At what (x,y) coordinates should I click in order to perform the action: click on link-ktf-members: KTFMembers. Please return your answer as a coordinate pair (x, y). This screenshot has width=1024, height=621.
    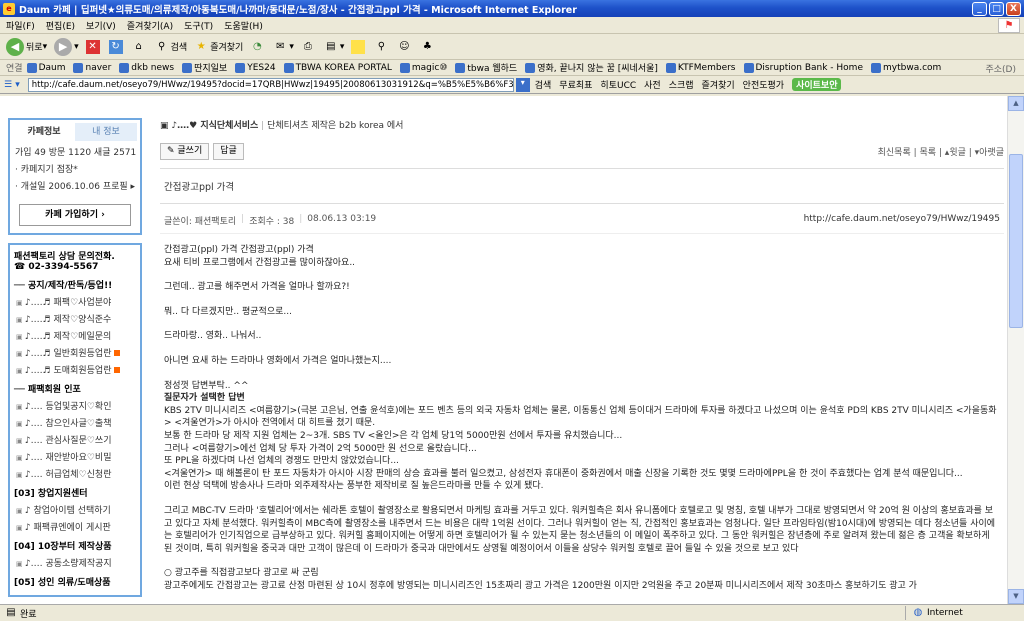
    Looking at the image, I should click on (701, 68).